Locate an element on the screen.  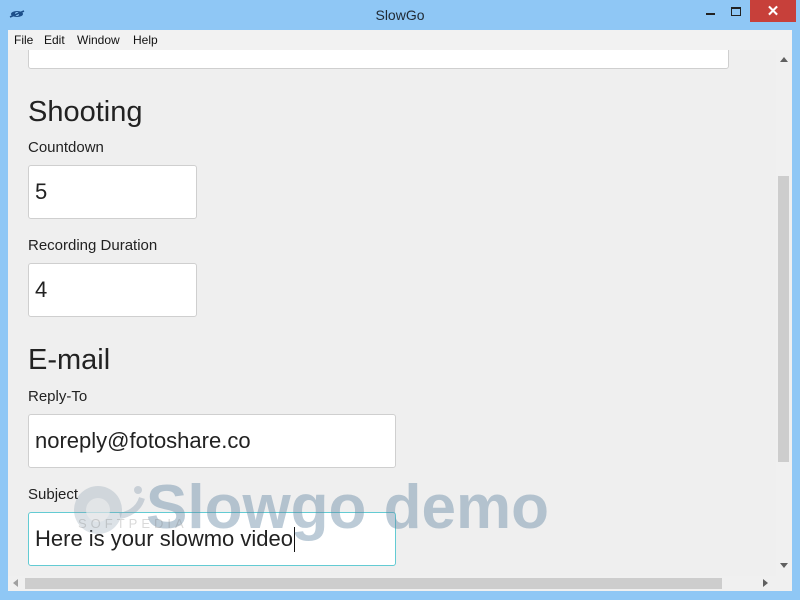
section-heading-email: E-mail is located at coordinates (69, 360).